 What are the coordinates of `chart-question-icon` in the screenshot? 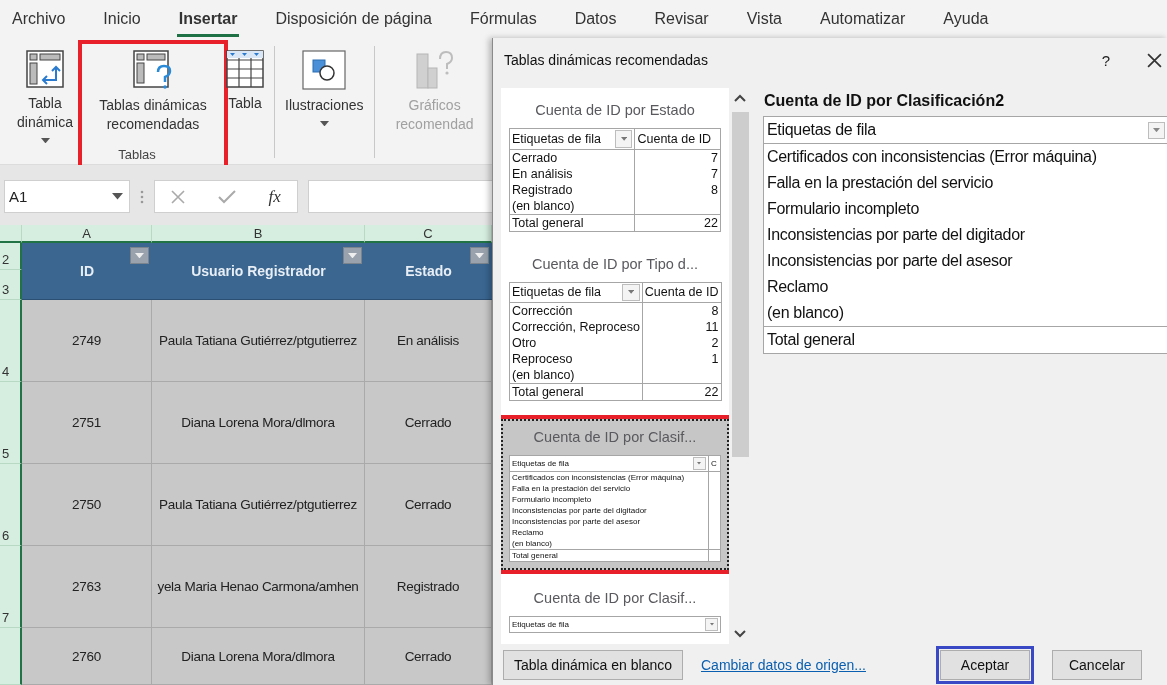 It's located at (434, 70).